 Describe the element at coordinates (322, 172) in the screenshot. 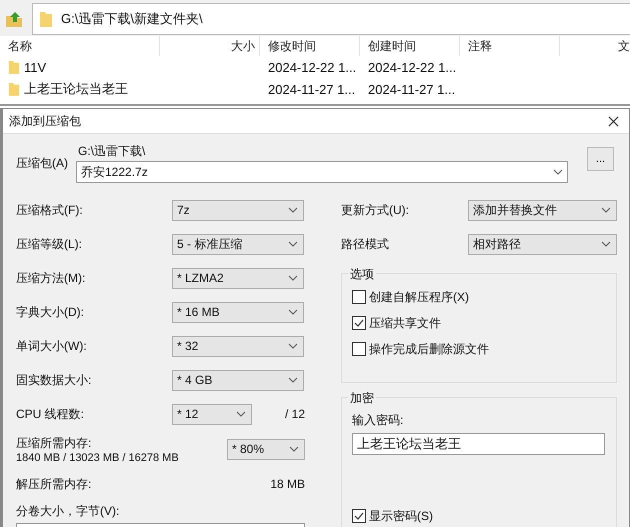

I see `archive-name-combo: 乔安1222.7z` at that location.